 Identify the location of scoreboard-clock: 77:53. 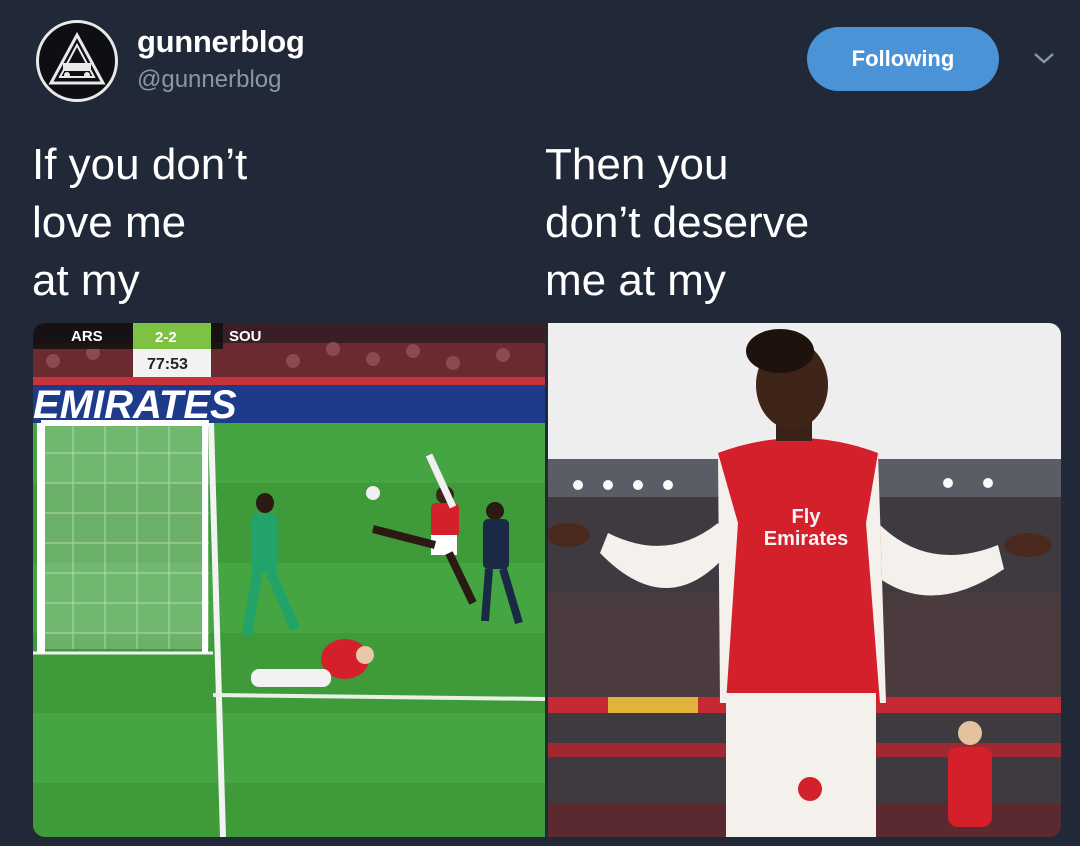
(167, 364).